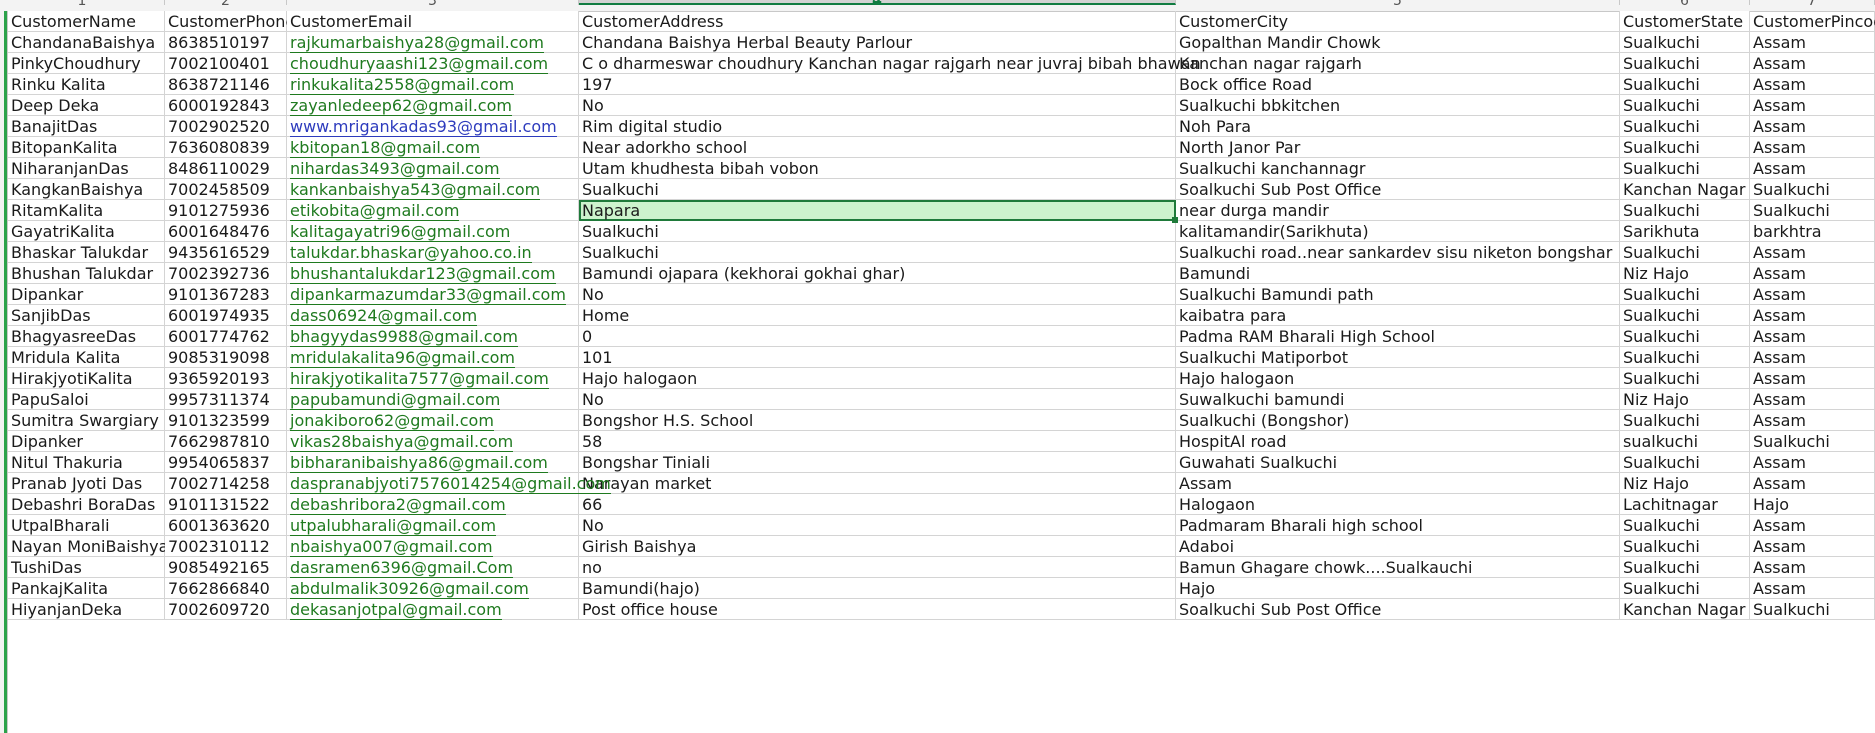  Describe the element at coordinates (86, 231) in the screenshot. I see `cell-name: GayatriKalita` at that location.